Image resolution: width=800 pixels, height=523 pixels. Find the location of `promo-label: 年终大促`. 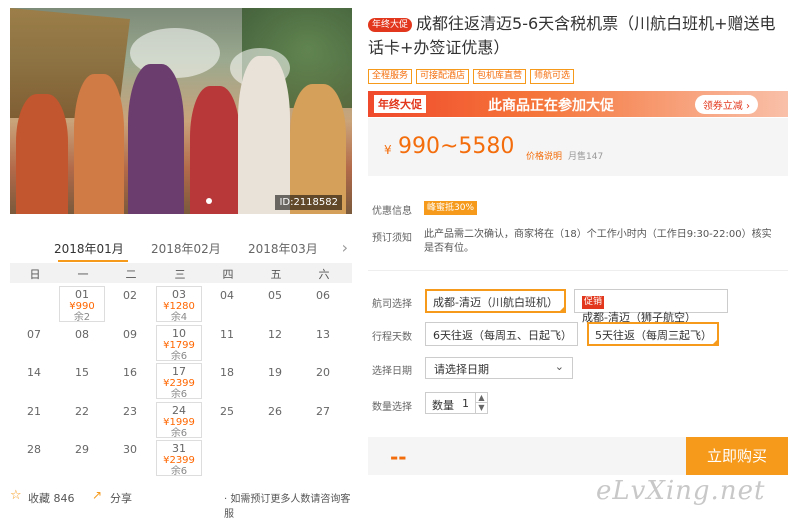

promo-label: 年终大促 is located at coordinates (400, 104).